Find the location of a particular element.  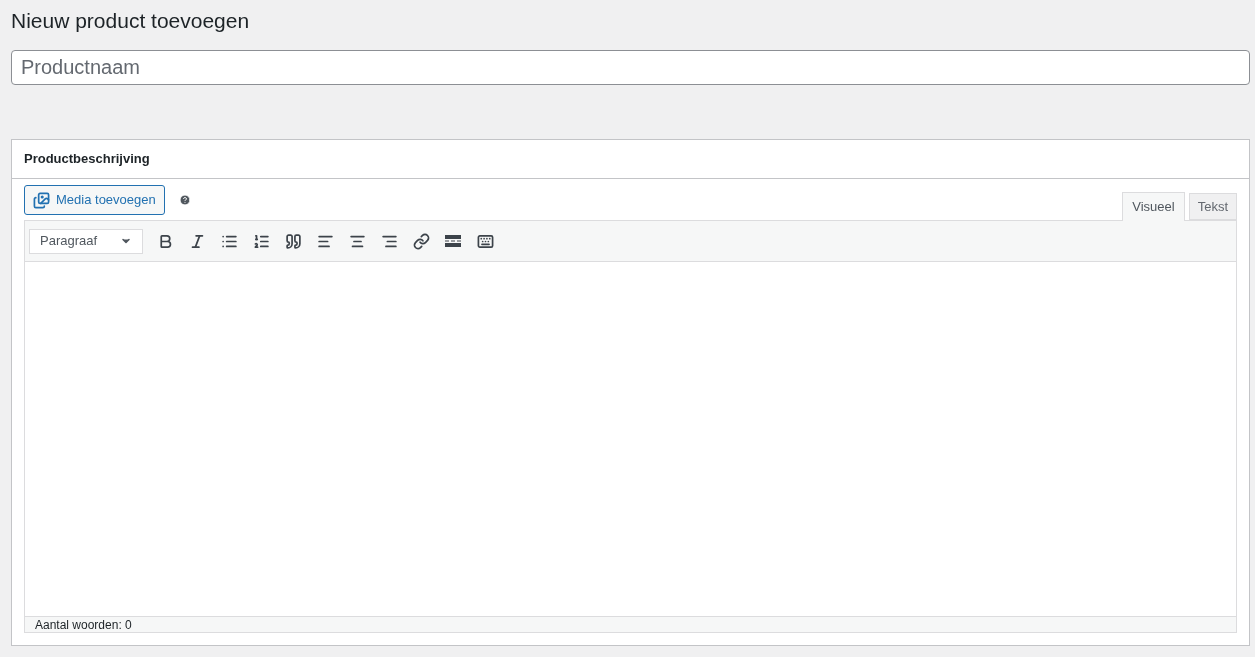

blockquote-button is located at coordinates (293, 241).